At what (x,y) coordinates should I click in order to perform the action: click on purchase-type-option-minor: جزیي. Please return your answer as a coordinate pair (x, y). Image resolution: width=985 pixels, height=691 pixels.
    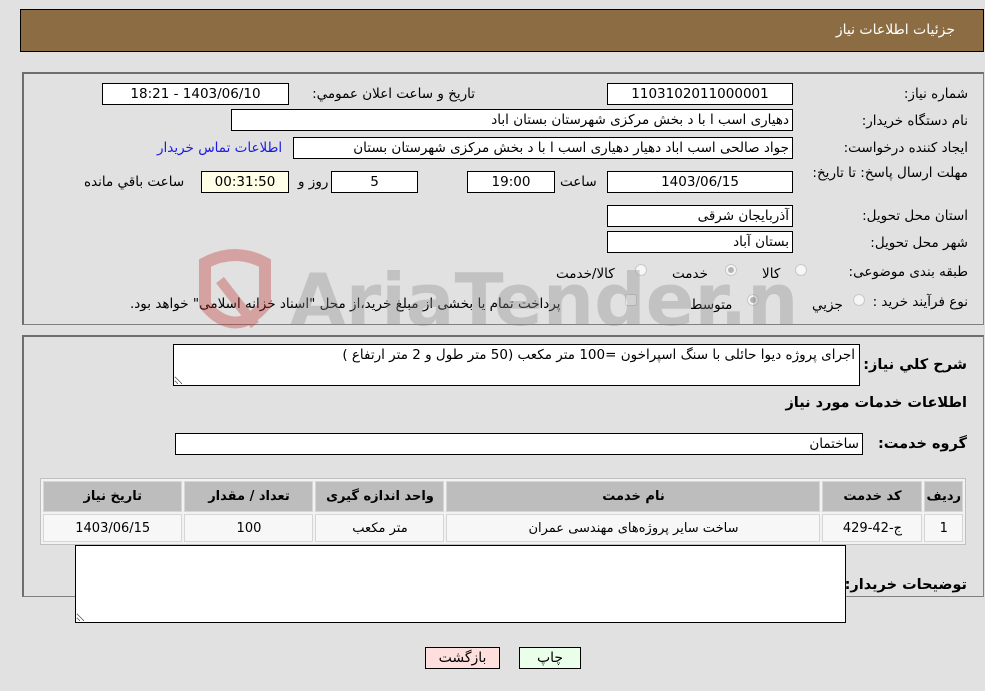
    Looking at the image, I should click on (827, 305).